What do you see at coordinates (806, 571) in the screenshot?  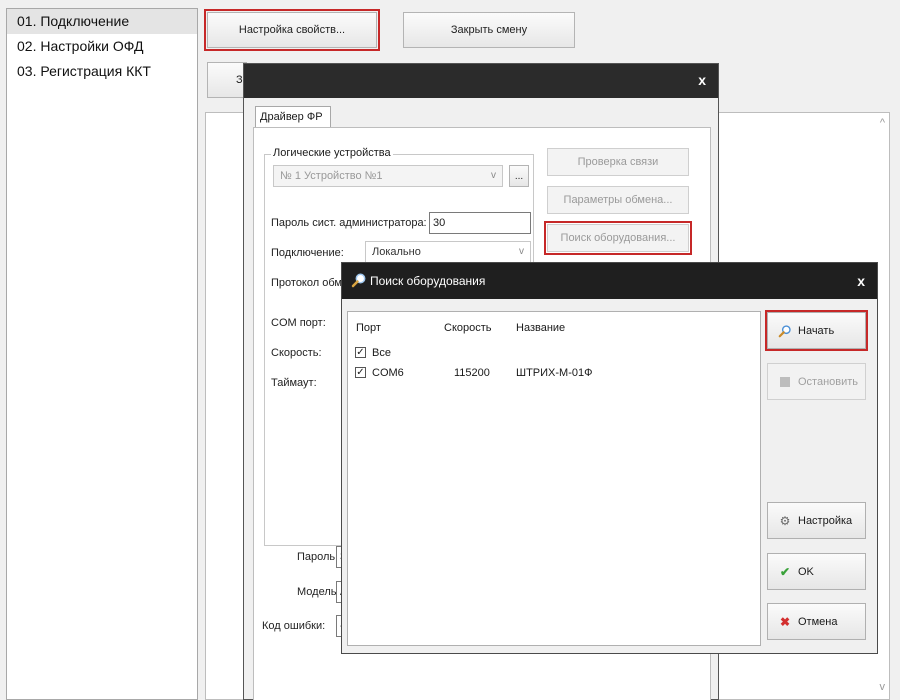 I see `ok-button-label: OK` at bounding box center [806, 571].